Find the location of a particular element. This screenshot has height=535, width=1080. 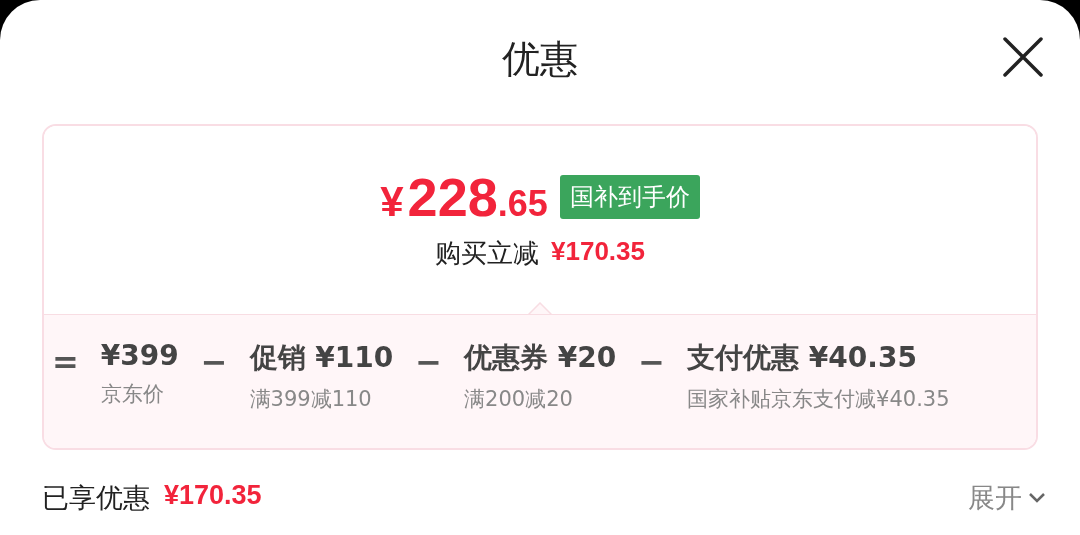

breakdown-amount: 支付优惠 ¥40.35 is located at coordinates (802, 358).